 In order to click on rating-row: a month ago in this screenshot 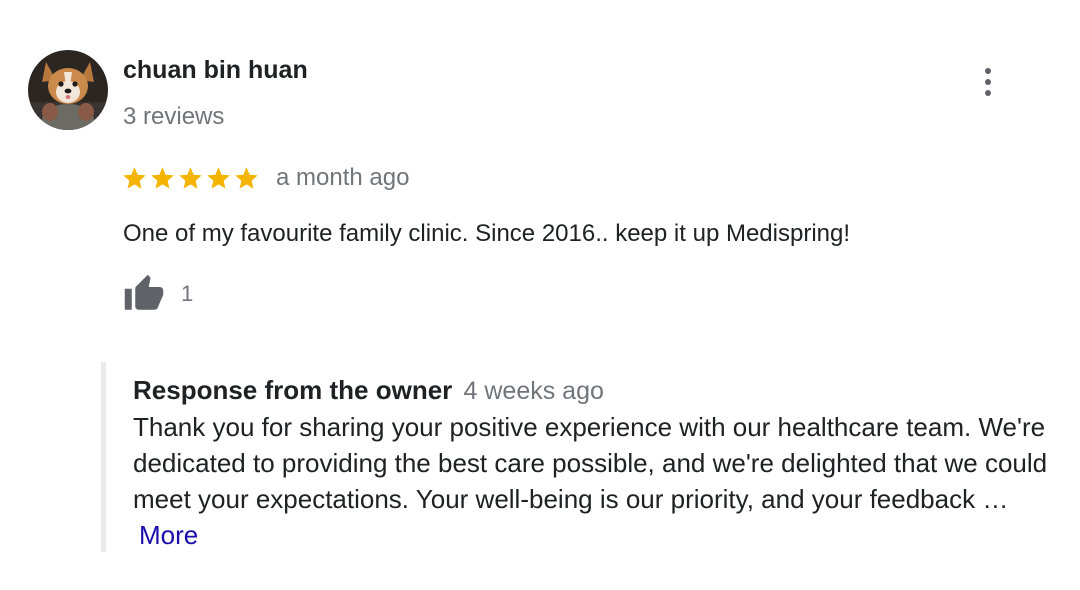, I will do `click(265, 178)`.